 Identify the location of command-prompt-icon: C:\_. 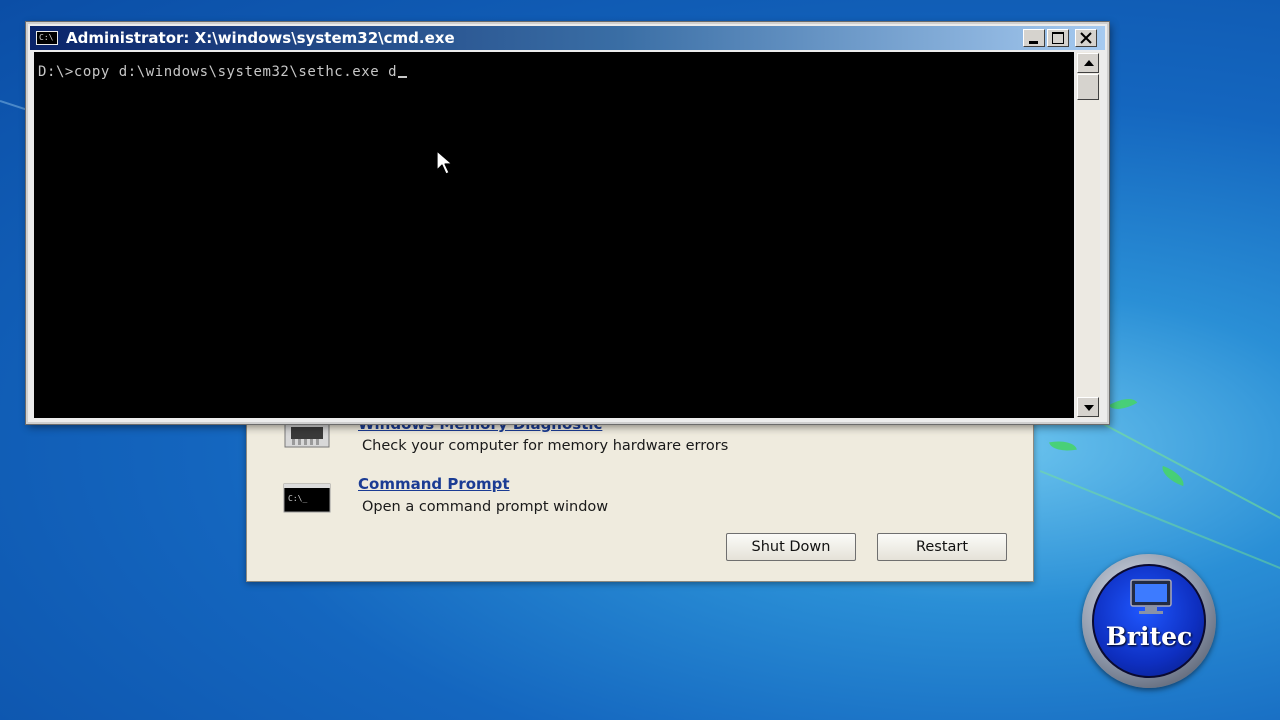
(307, 498).